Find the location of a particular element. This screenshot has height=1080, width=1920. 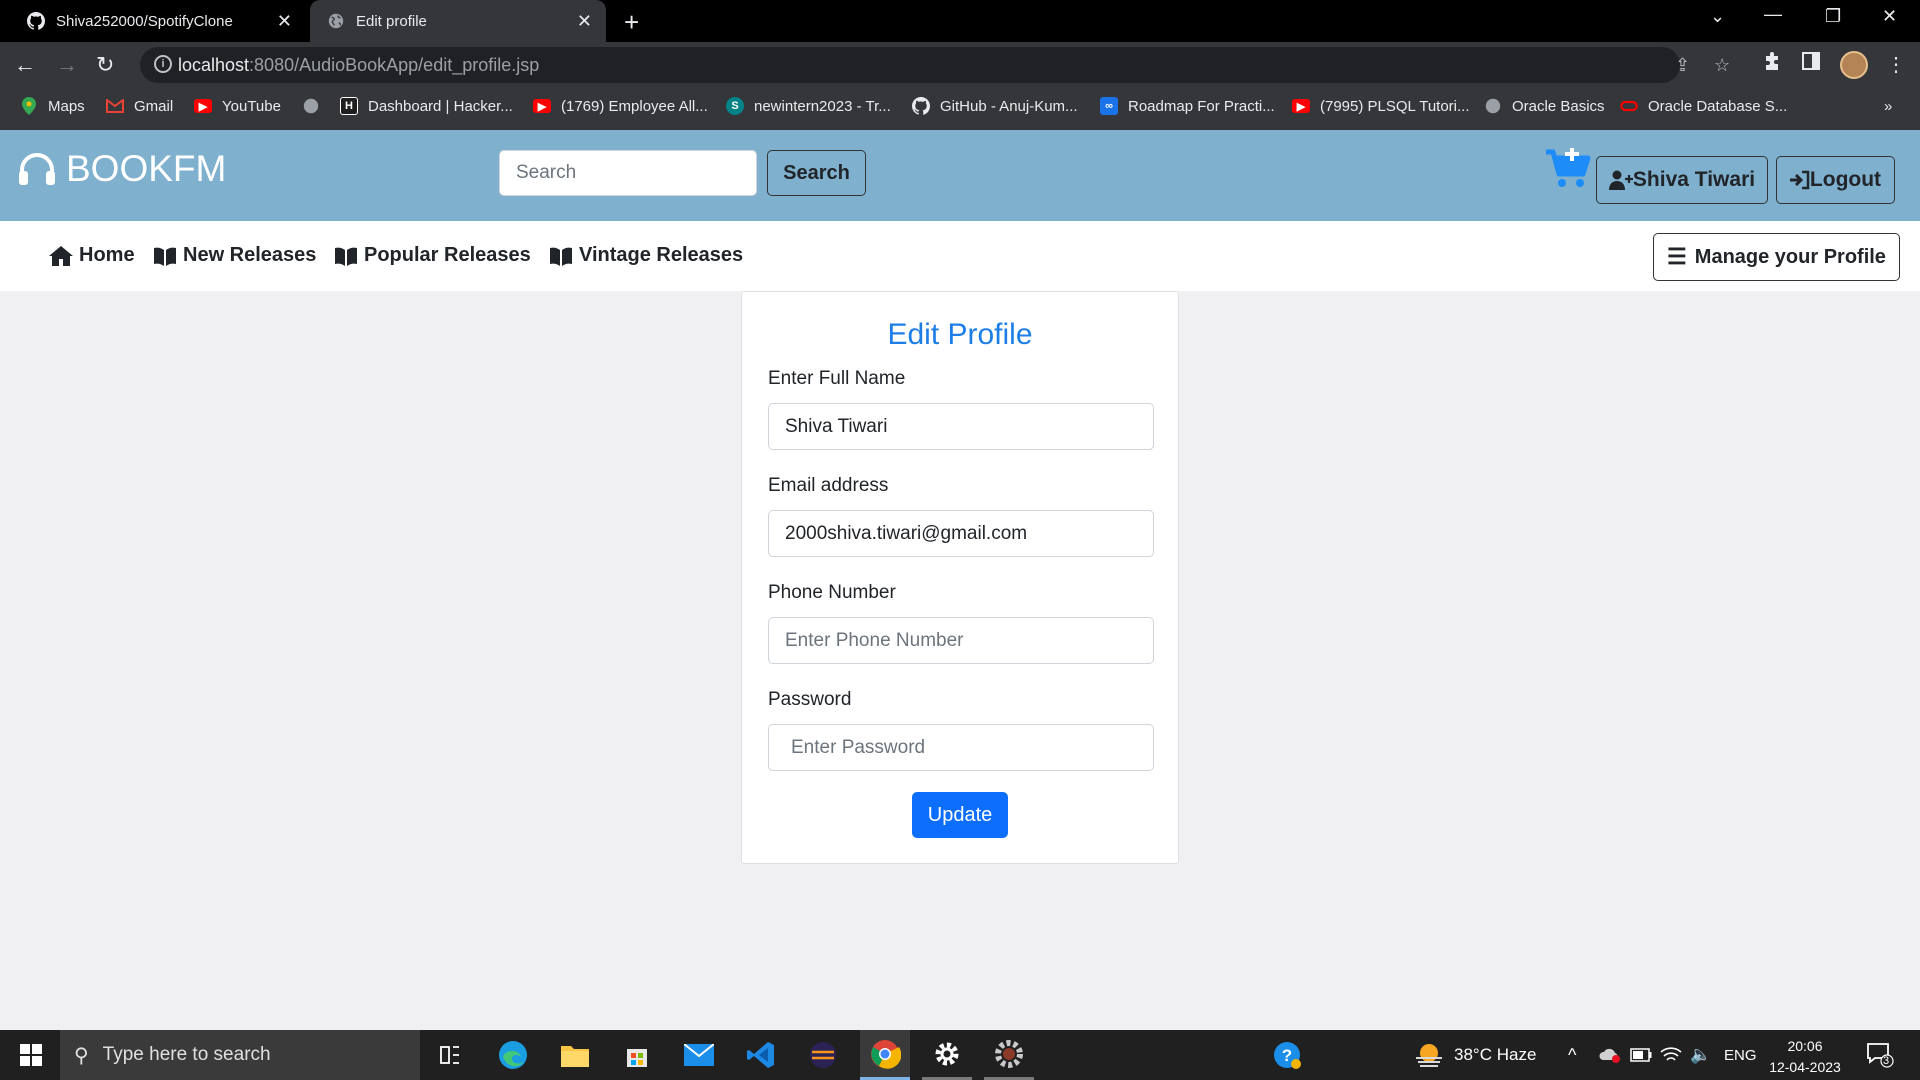

file-explorer-icon is located at coordinates (575, 1055).